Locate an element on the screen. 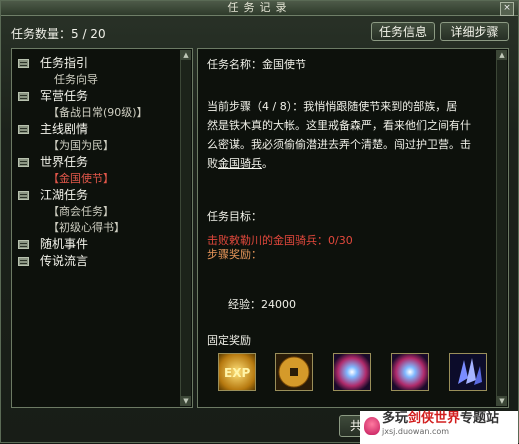 This screenshot has height=444, width=519. watermark-prefix: 多玩 is located at coordinates (395, 418).